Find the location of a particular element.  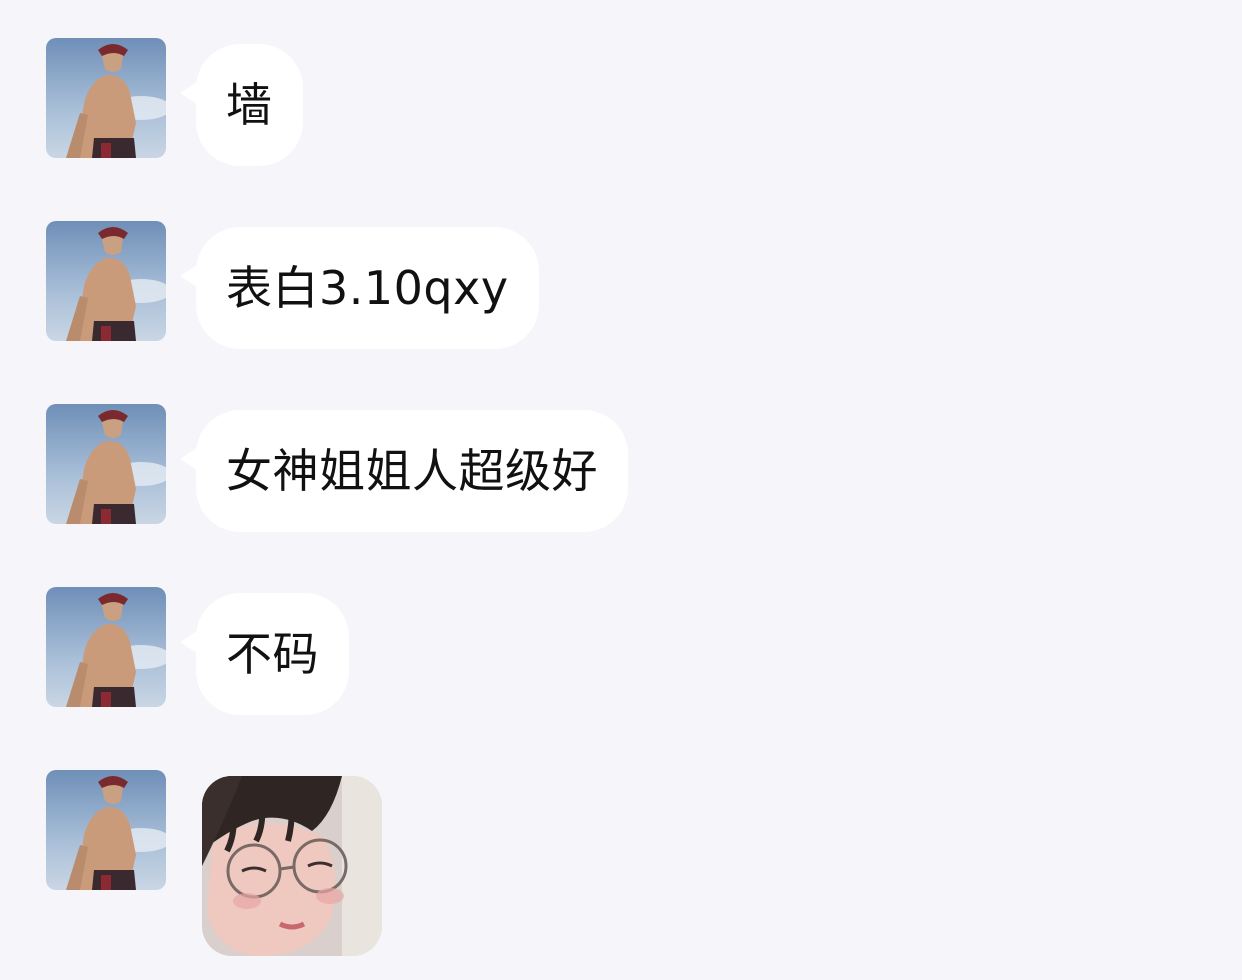

message-bubble: 不码 is located at coordinates (264, 654).